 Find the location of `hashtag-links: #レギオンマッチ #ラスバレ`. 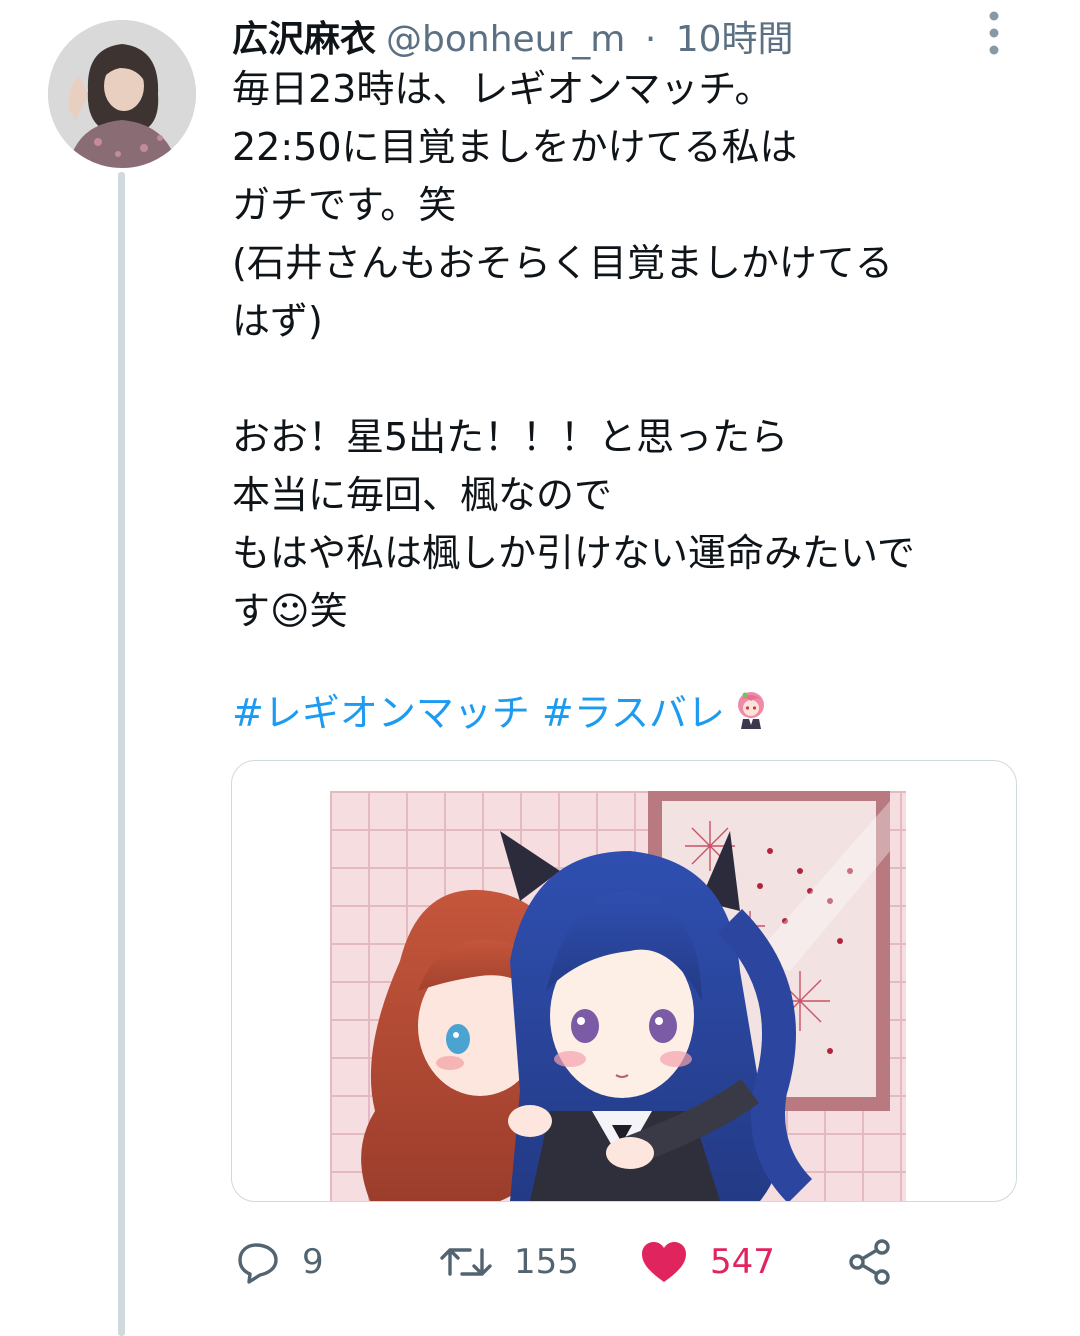

hashtag-links: #レギオンマッチ #ラスバレ is located at coordinates (478, 713).